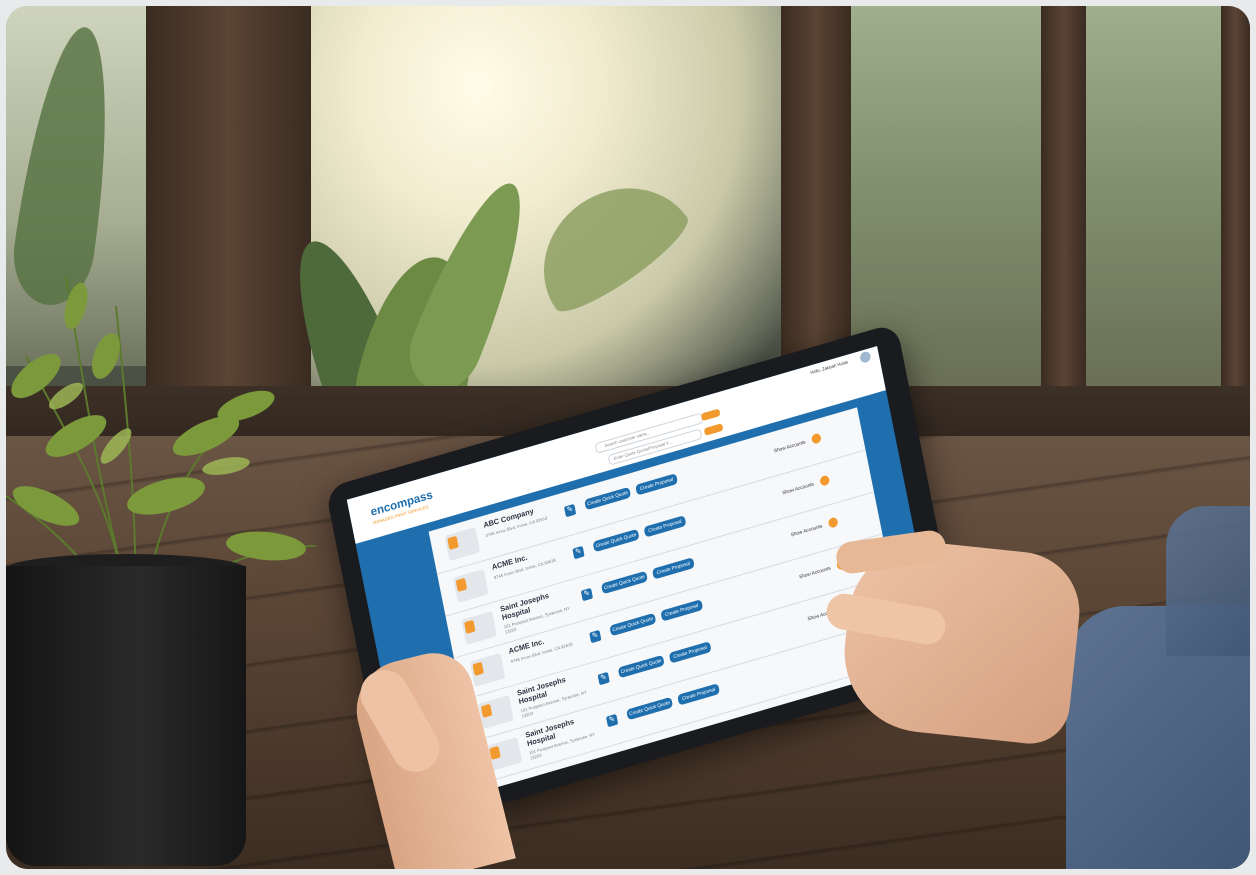  Describe the element at coordinates (126, 716) in the screenshot. I see `plant-pot` at that location.